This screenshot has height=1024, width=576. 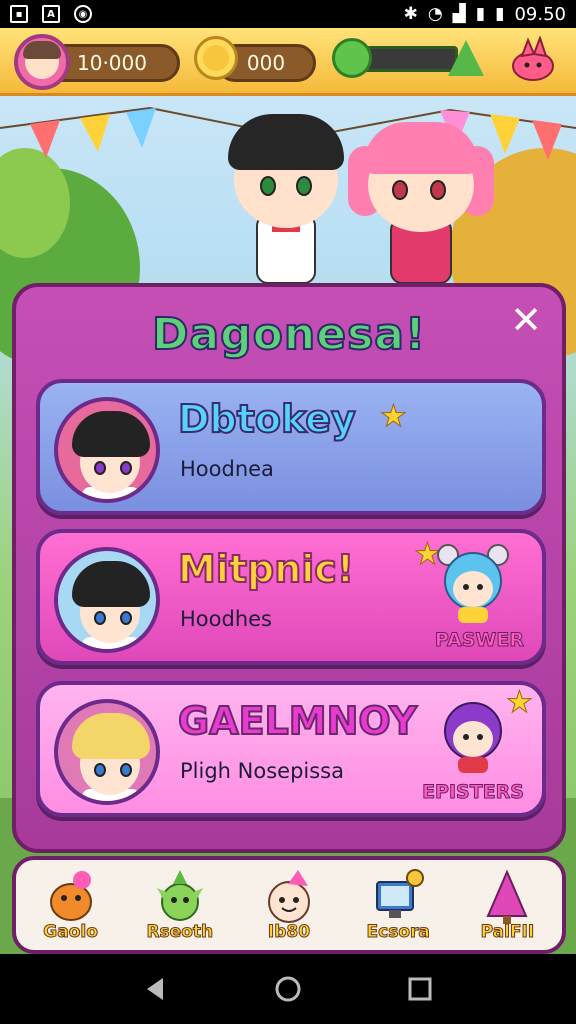 What do you see at coordinates (473, 792) in the screenshot?
I see `card-badge: EPISTERS` at bounding box center [473, 792].